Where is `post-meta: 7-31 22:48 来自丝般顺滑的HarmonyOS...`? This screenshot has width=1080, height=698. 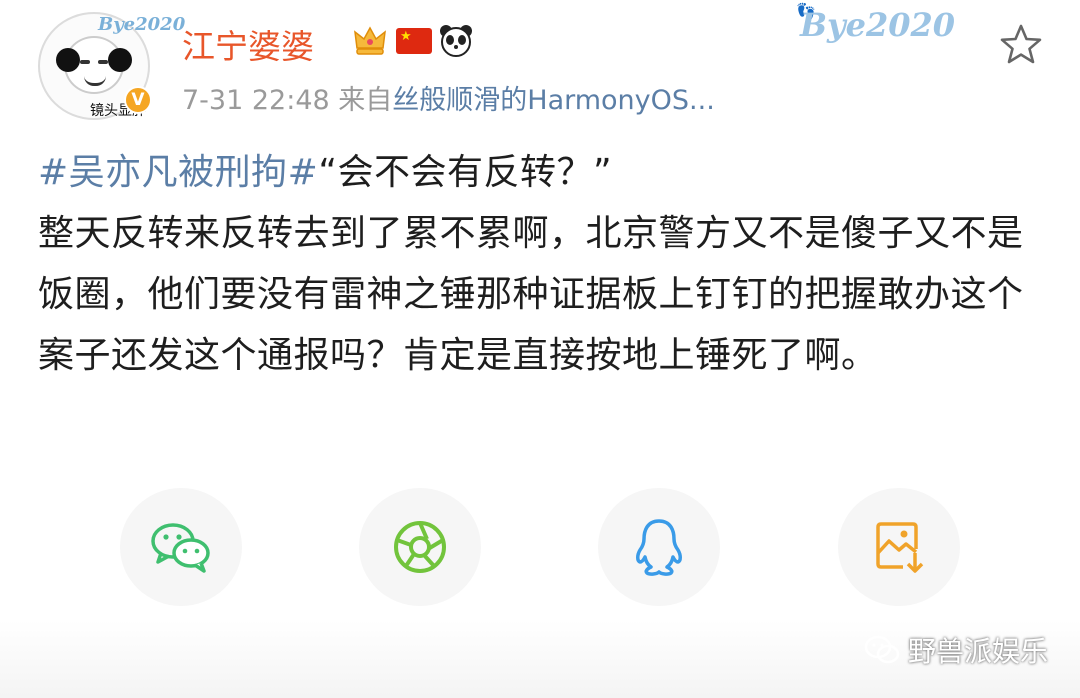 post-meta: 7-31 22:48 来自丝般顺滑的HarmonyOS... is located at coordinates (448, 97).